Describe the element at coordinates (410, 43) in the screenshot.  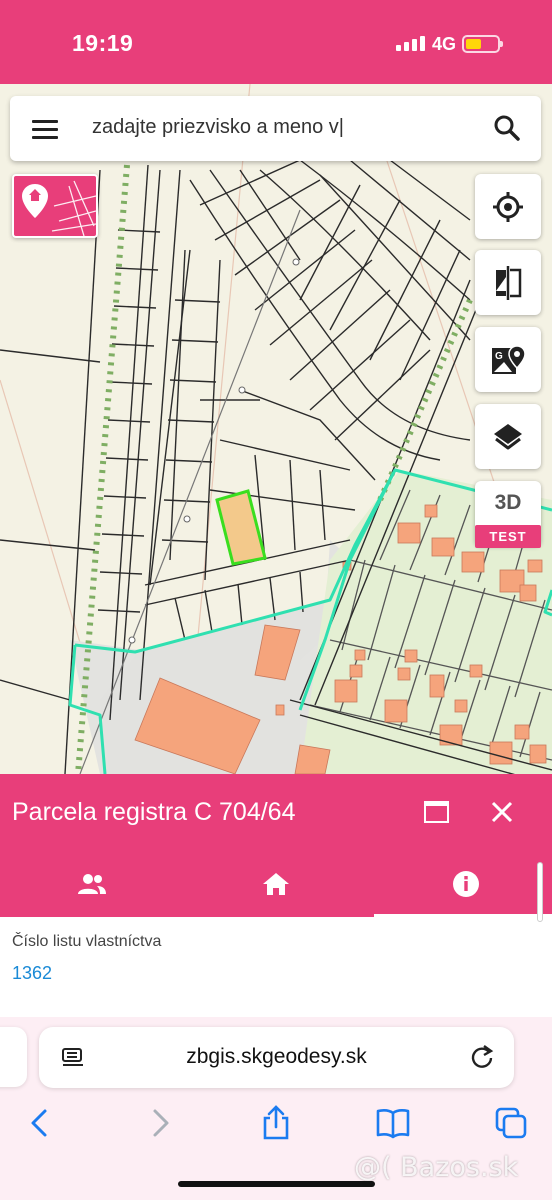
I see `signal-icon` at that location.